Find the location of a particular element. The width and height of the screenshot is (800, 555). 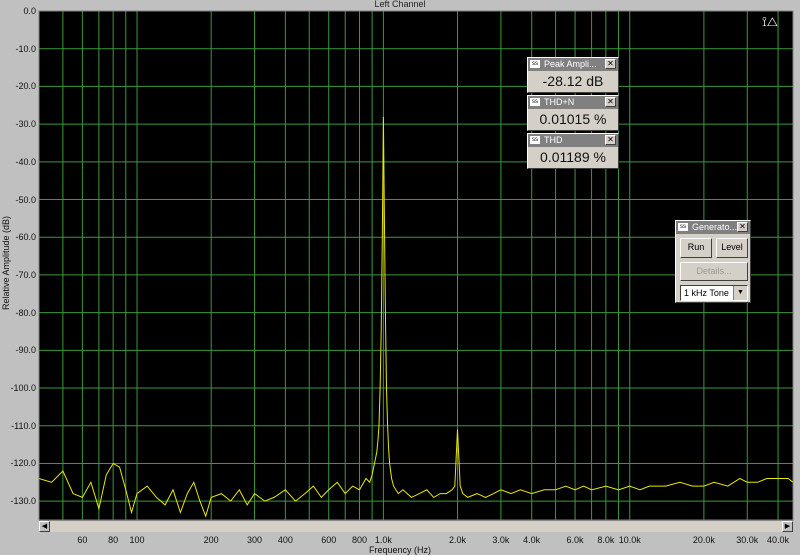

scroll-right-button: ▶ is located at coordinates (787, 526).